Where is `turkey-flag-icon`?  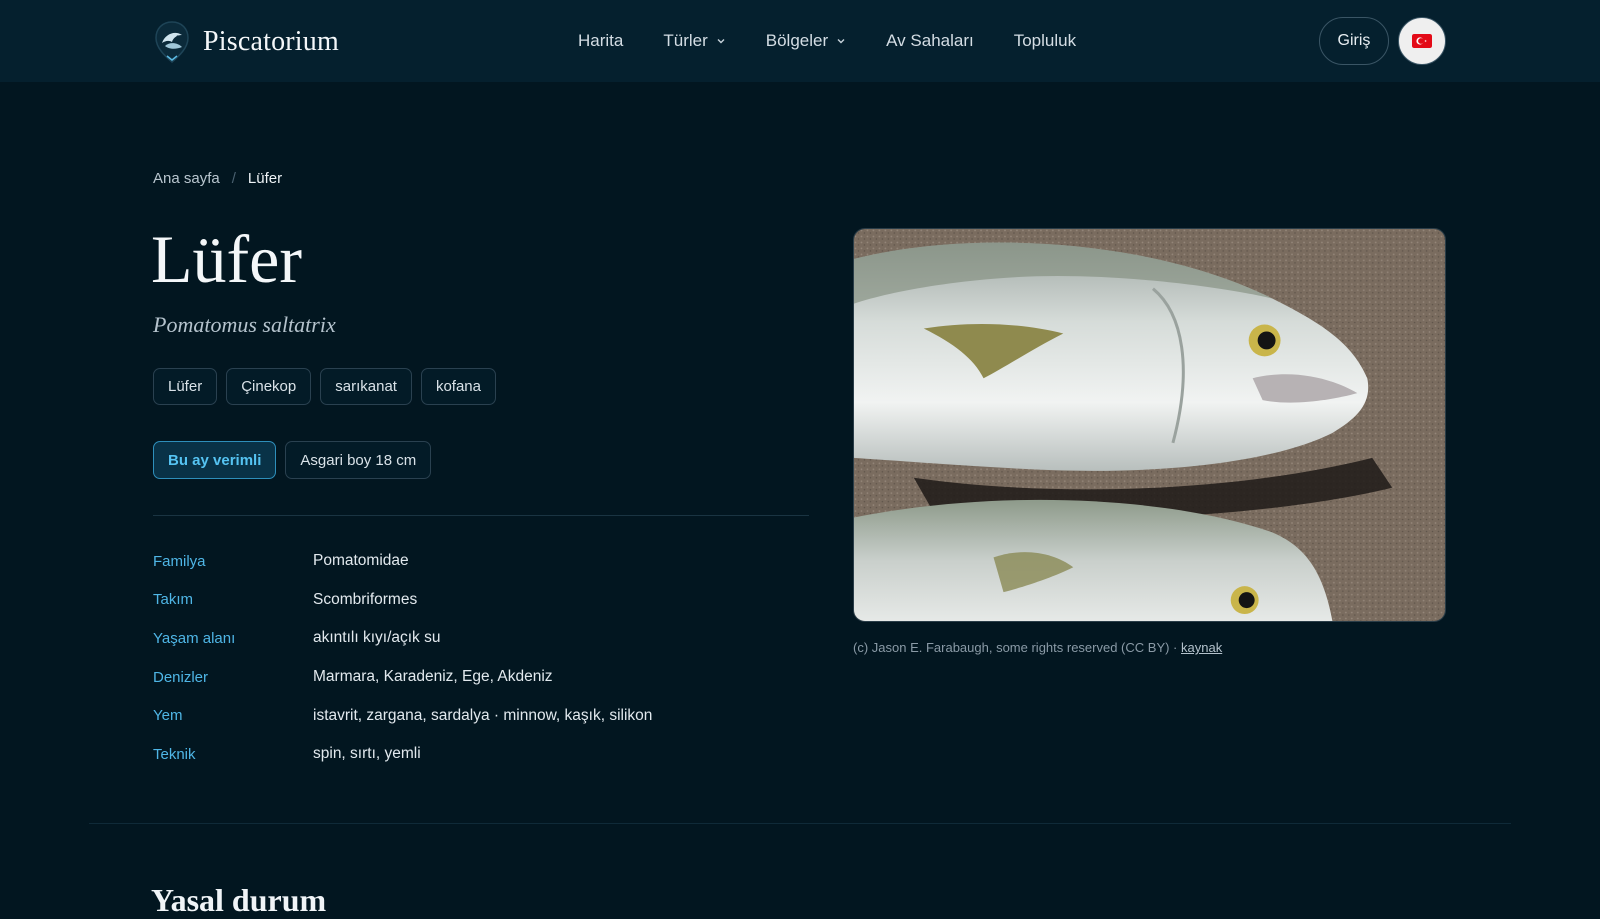
turkey-flag-icon is located at coordinates (1422, 41).